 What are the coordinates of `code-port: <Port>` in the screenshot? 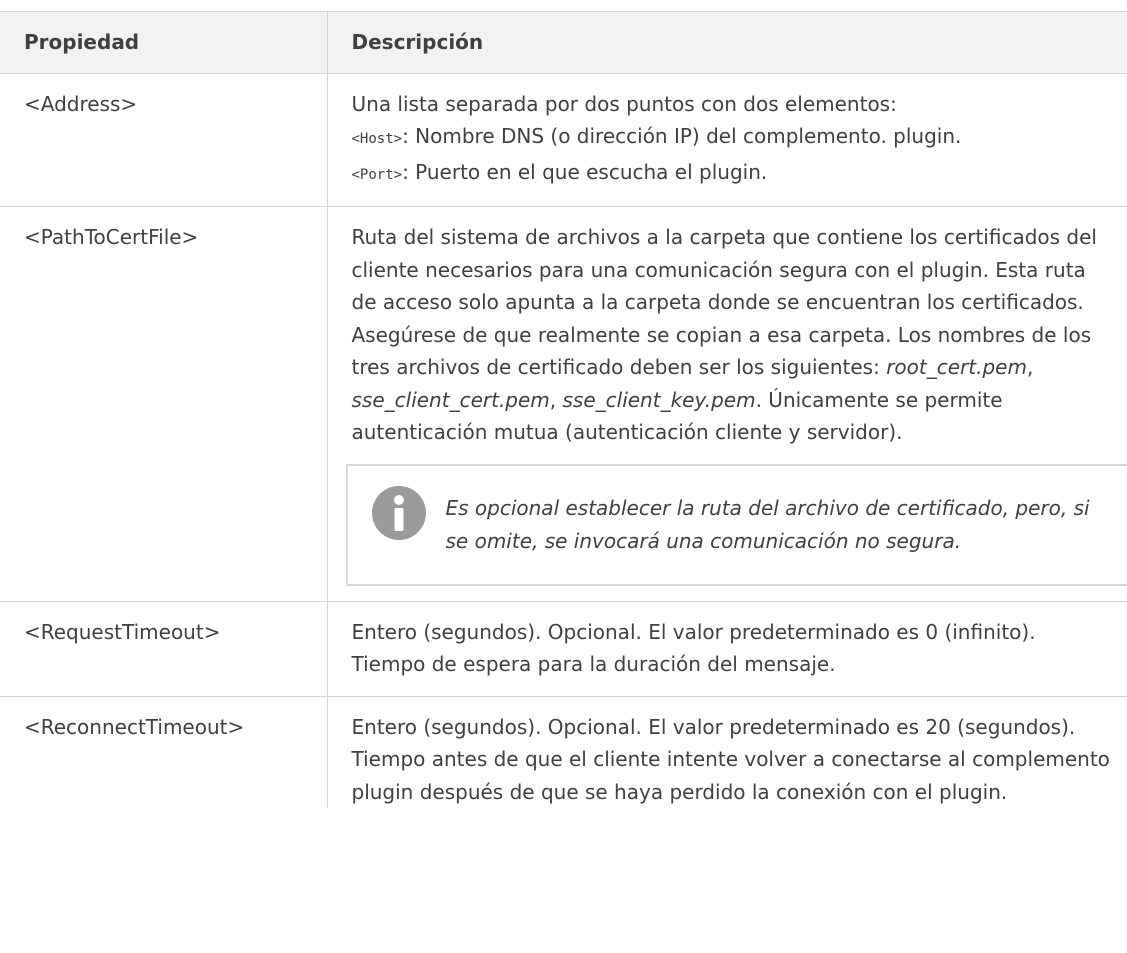 It's located at (377, 174).